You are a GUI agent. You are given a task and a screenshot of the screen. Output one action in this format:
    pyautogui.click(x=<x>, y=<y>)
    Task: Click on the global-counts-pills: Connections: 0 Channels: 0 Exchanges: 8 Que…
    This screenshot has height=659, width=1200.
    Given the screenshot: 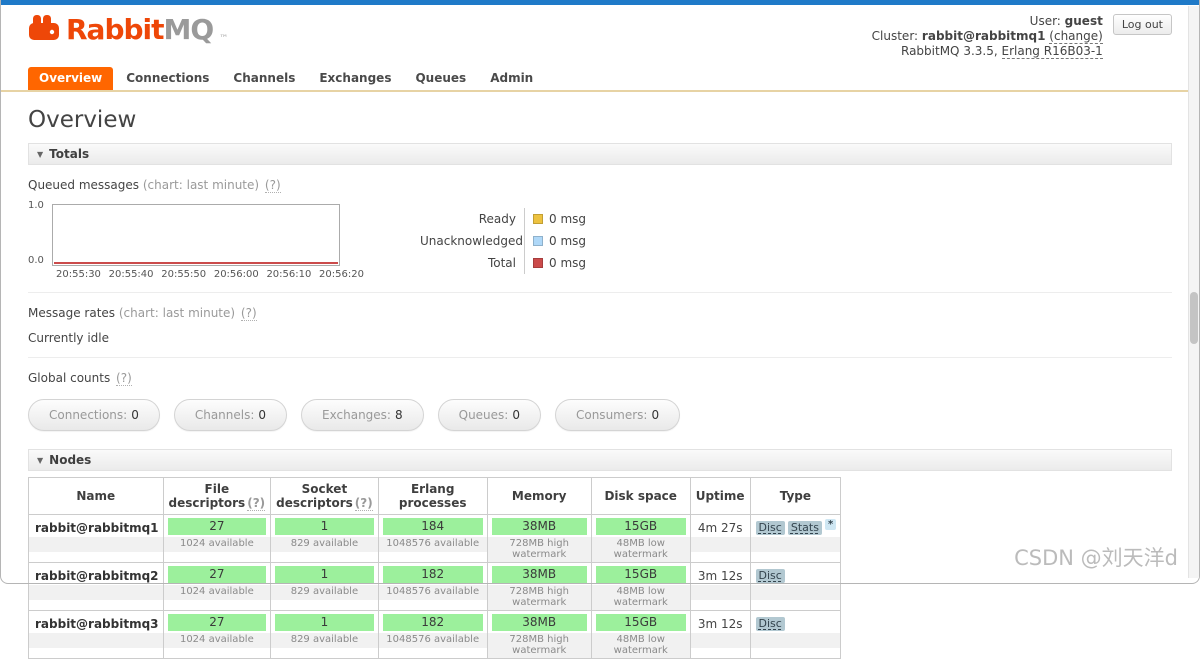 What is the action you would take?
    pyautogui.click(x=600, y=415)
    